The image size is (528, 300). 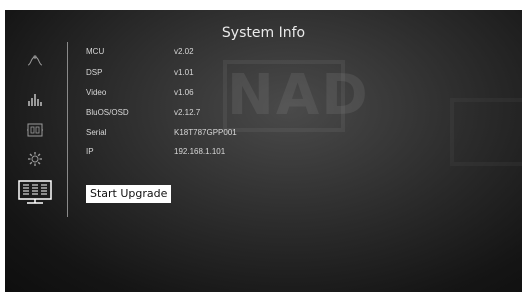 What do you see at coordinates (96, 132) in the screenshot?
I see `info-label: Serial` at bounding box center [96, 132].